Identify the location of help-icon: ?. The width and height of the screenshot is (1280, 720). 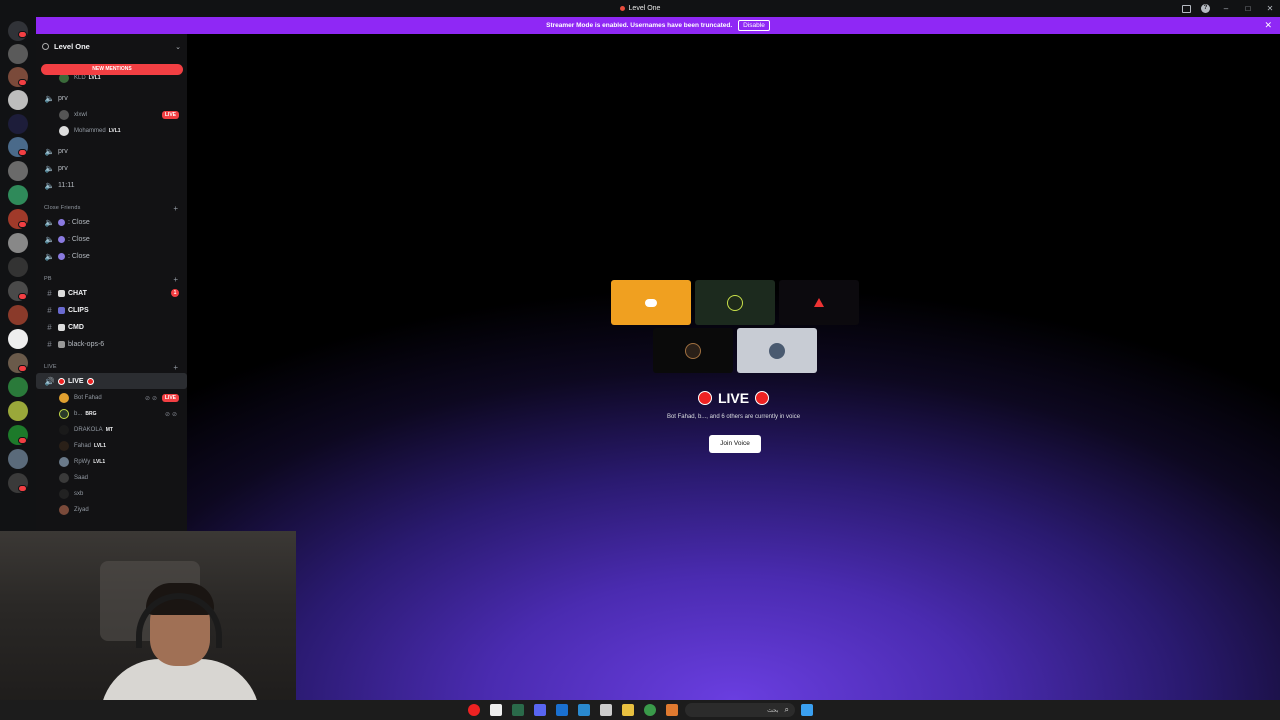
(1205, 8).